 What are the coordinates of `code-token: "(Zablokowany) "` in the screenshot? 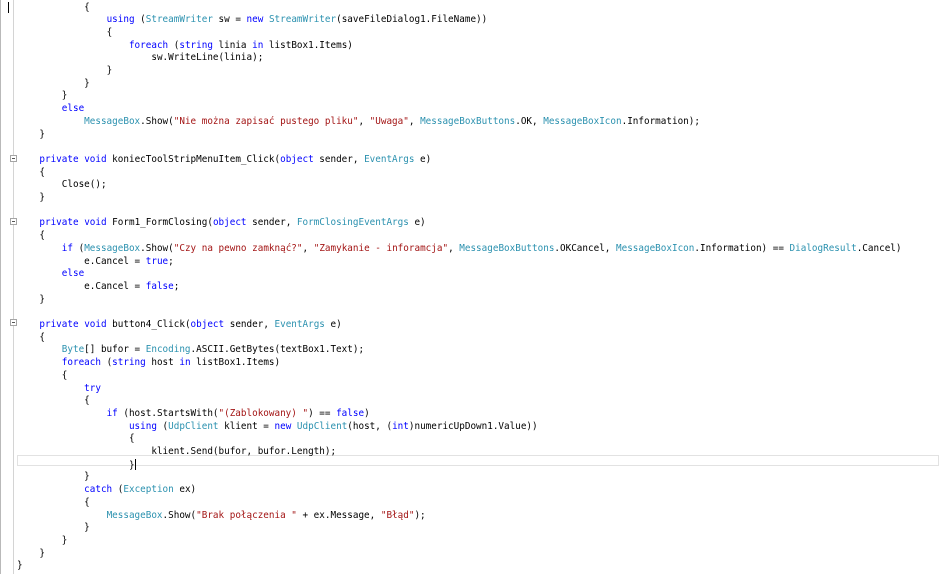 It's located at (263, 413).